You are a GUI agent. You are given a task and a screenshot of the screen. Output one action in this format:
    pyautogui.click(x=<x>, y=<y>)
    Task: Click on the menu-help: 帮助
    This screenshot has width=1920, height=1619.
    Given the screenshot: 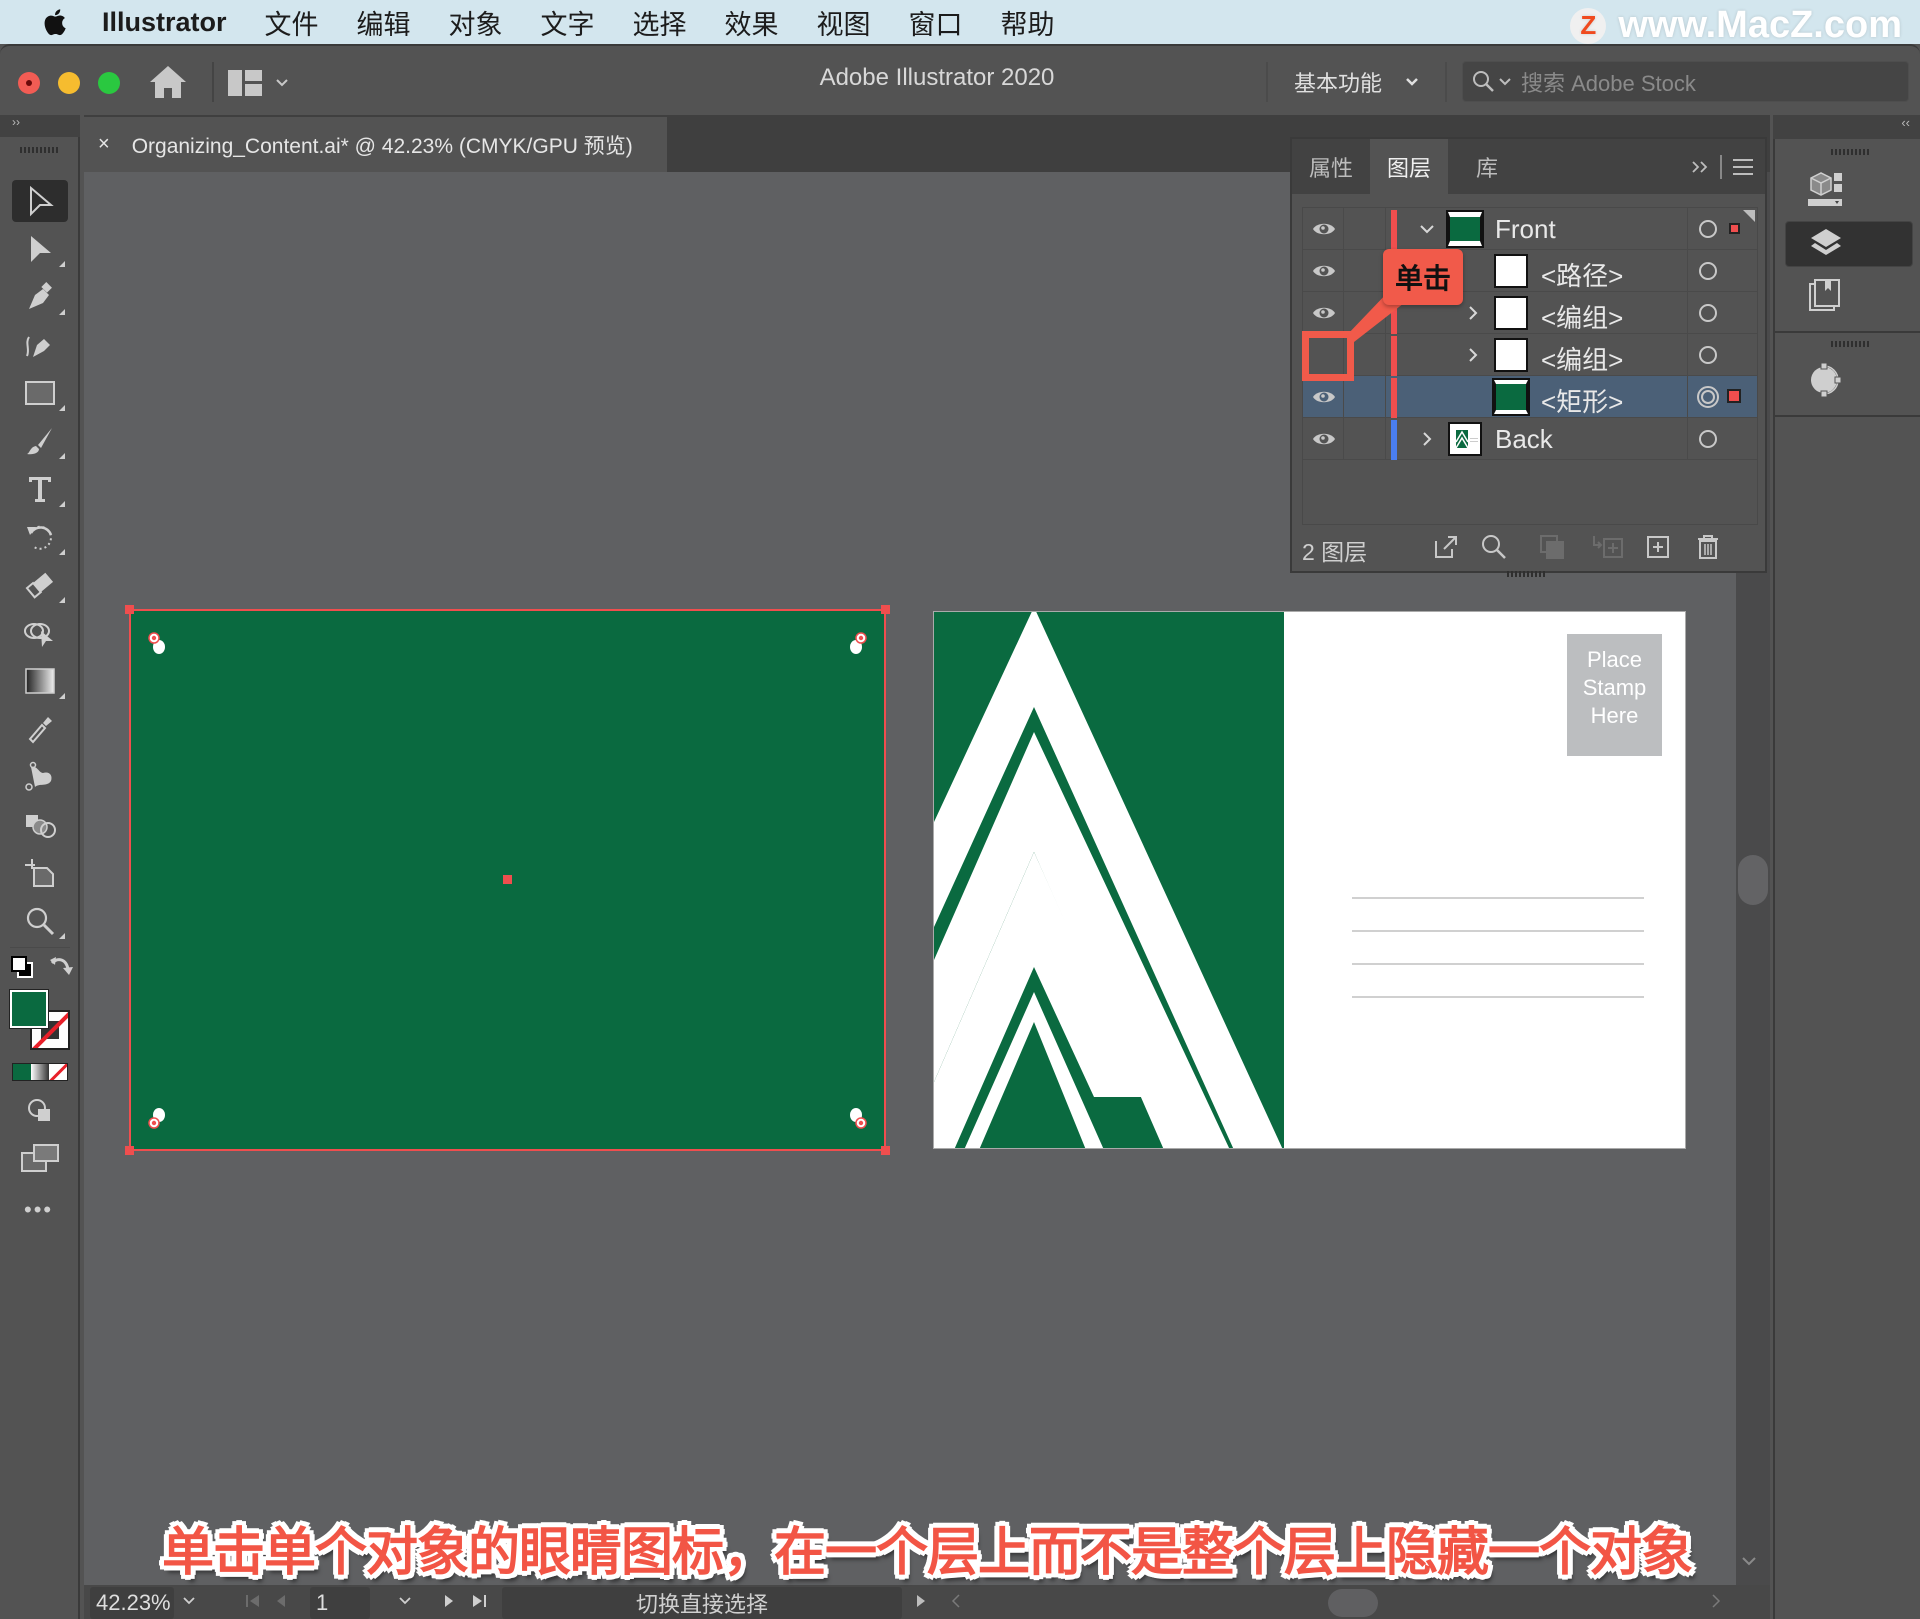 What is the action you would take?
    pyautogui.click(x=1028, y=22)
    